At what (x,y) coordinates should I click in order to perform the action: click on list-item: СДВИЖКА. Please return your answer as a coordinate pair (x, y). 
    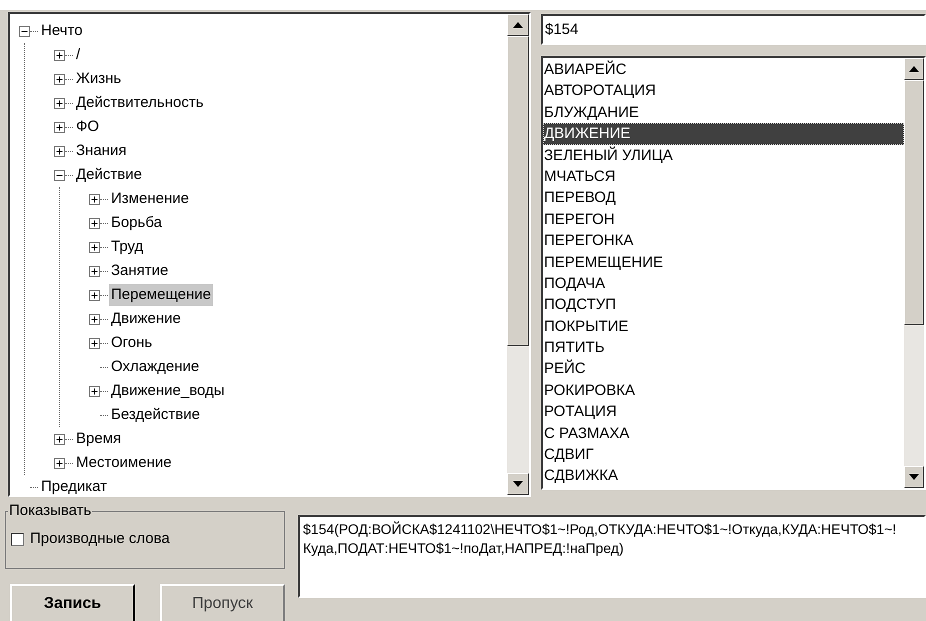
    Looking at the image, I should click on (723, 476).